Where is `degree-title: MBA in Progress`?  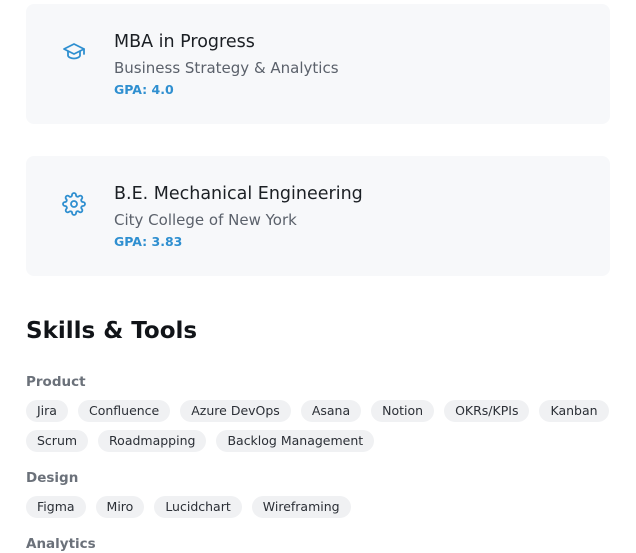
degree-title: MBA in Progress is located at coordinates (184, 42).